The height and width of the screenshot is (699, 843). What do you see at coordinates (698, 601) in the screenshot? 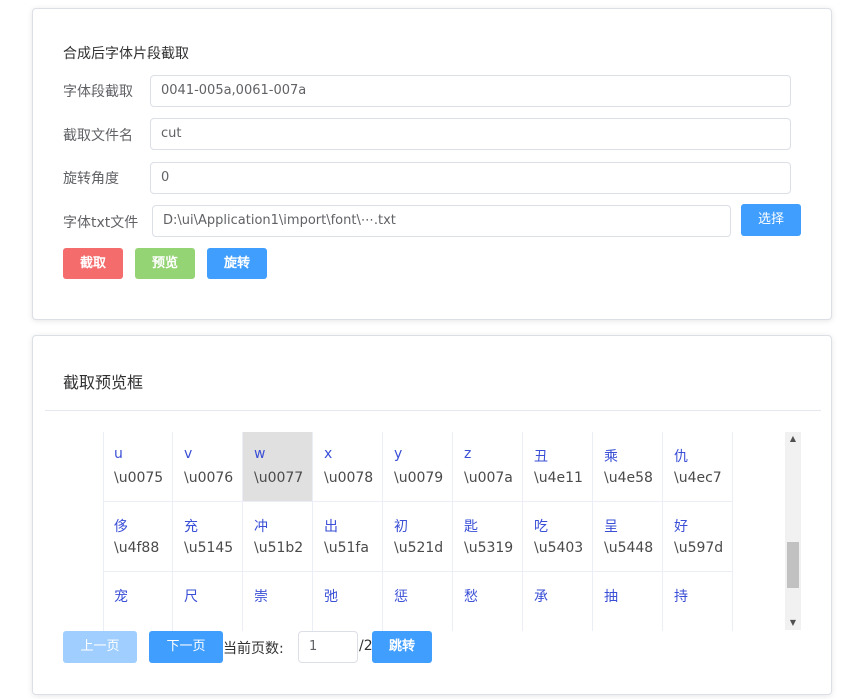
I see `glyph-cell: 持` at bounding box center [698, 601].